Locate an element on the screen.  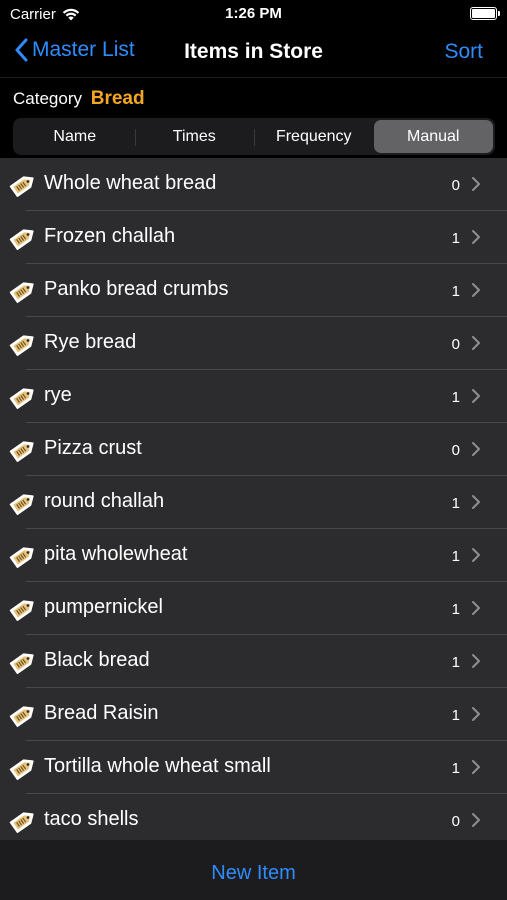
item-name: Rye bread is located at coordinates (90, 342).